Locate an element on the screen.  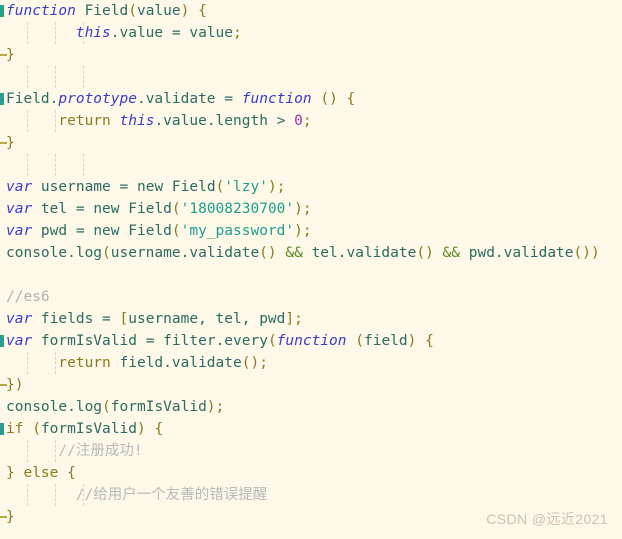
code-token: var is located at coordinates (19, 319).